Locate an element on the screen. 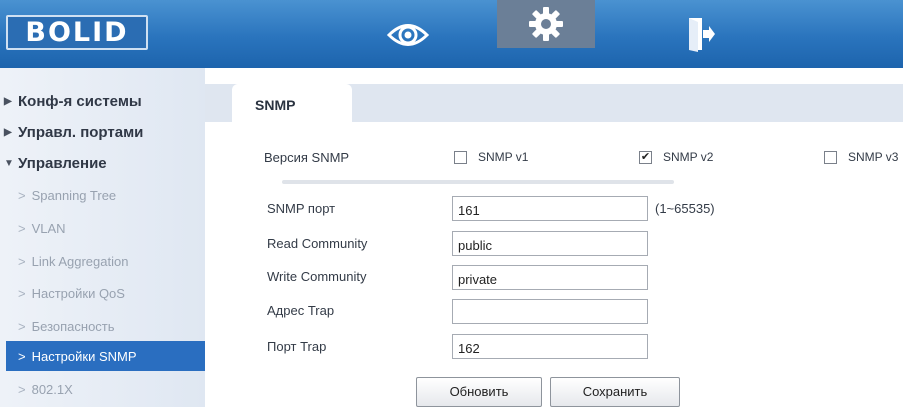 This screenshot has width=903, height=407. gear-icon is located at coordinates (546, 24).